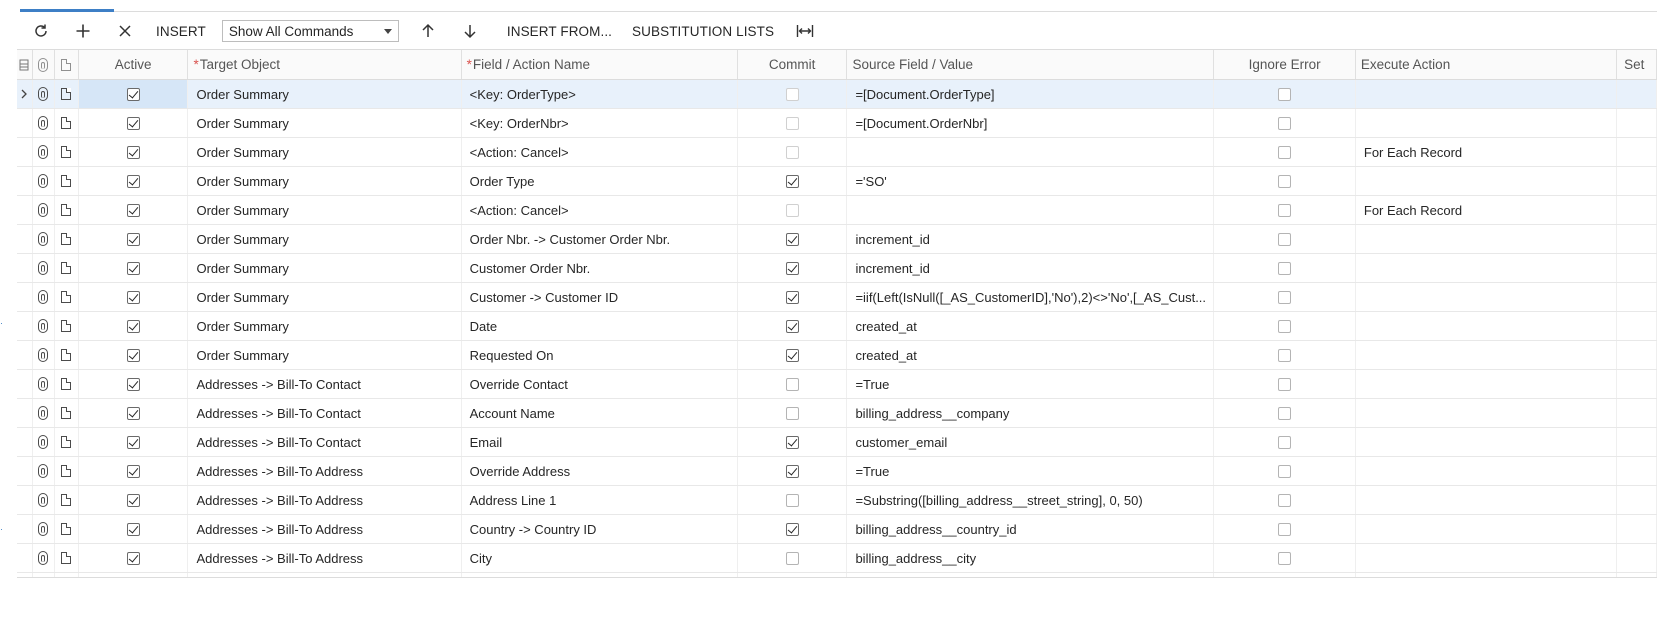 Image resolution: width=1657 pixels, height=619 pixels. What do you see at coordinates (310, 31) in the screenshot?
I see `command-filter-select: Show All Commands` at bounding box center [310, 31].